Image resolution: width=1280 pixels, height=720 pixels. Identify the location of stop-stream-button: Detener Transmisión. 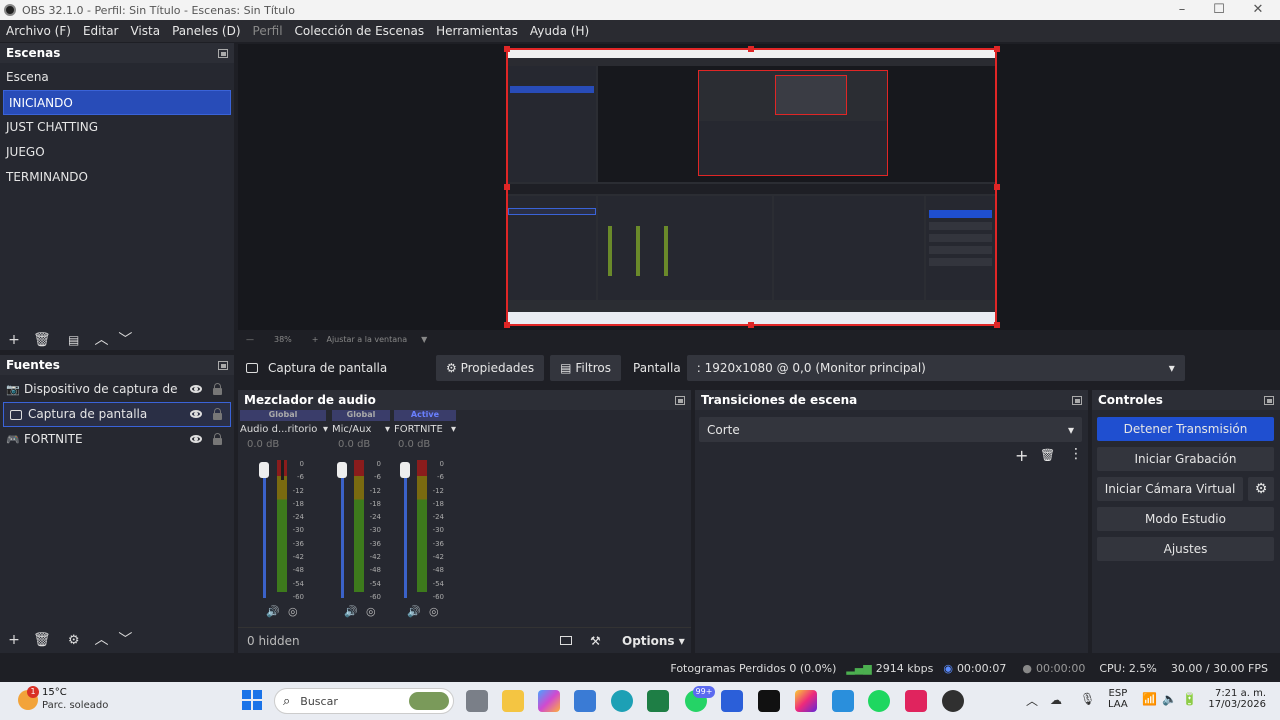
(1185, 429).